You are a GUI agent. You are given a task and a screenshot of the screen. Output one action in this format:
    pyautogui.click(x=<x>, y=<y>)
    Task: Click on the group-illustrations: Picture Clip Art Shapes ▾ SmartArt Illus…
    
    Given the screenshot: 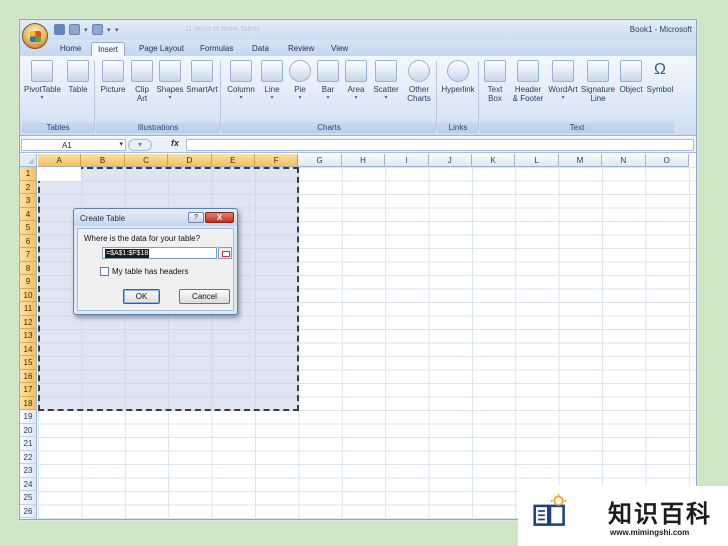 What is the action you would take?
    pyautogui.click(x=158, y=95)
    